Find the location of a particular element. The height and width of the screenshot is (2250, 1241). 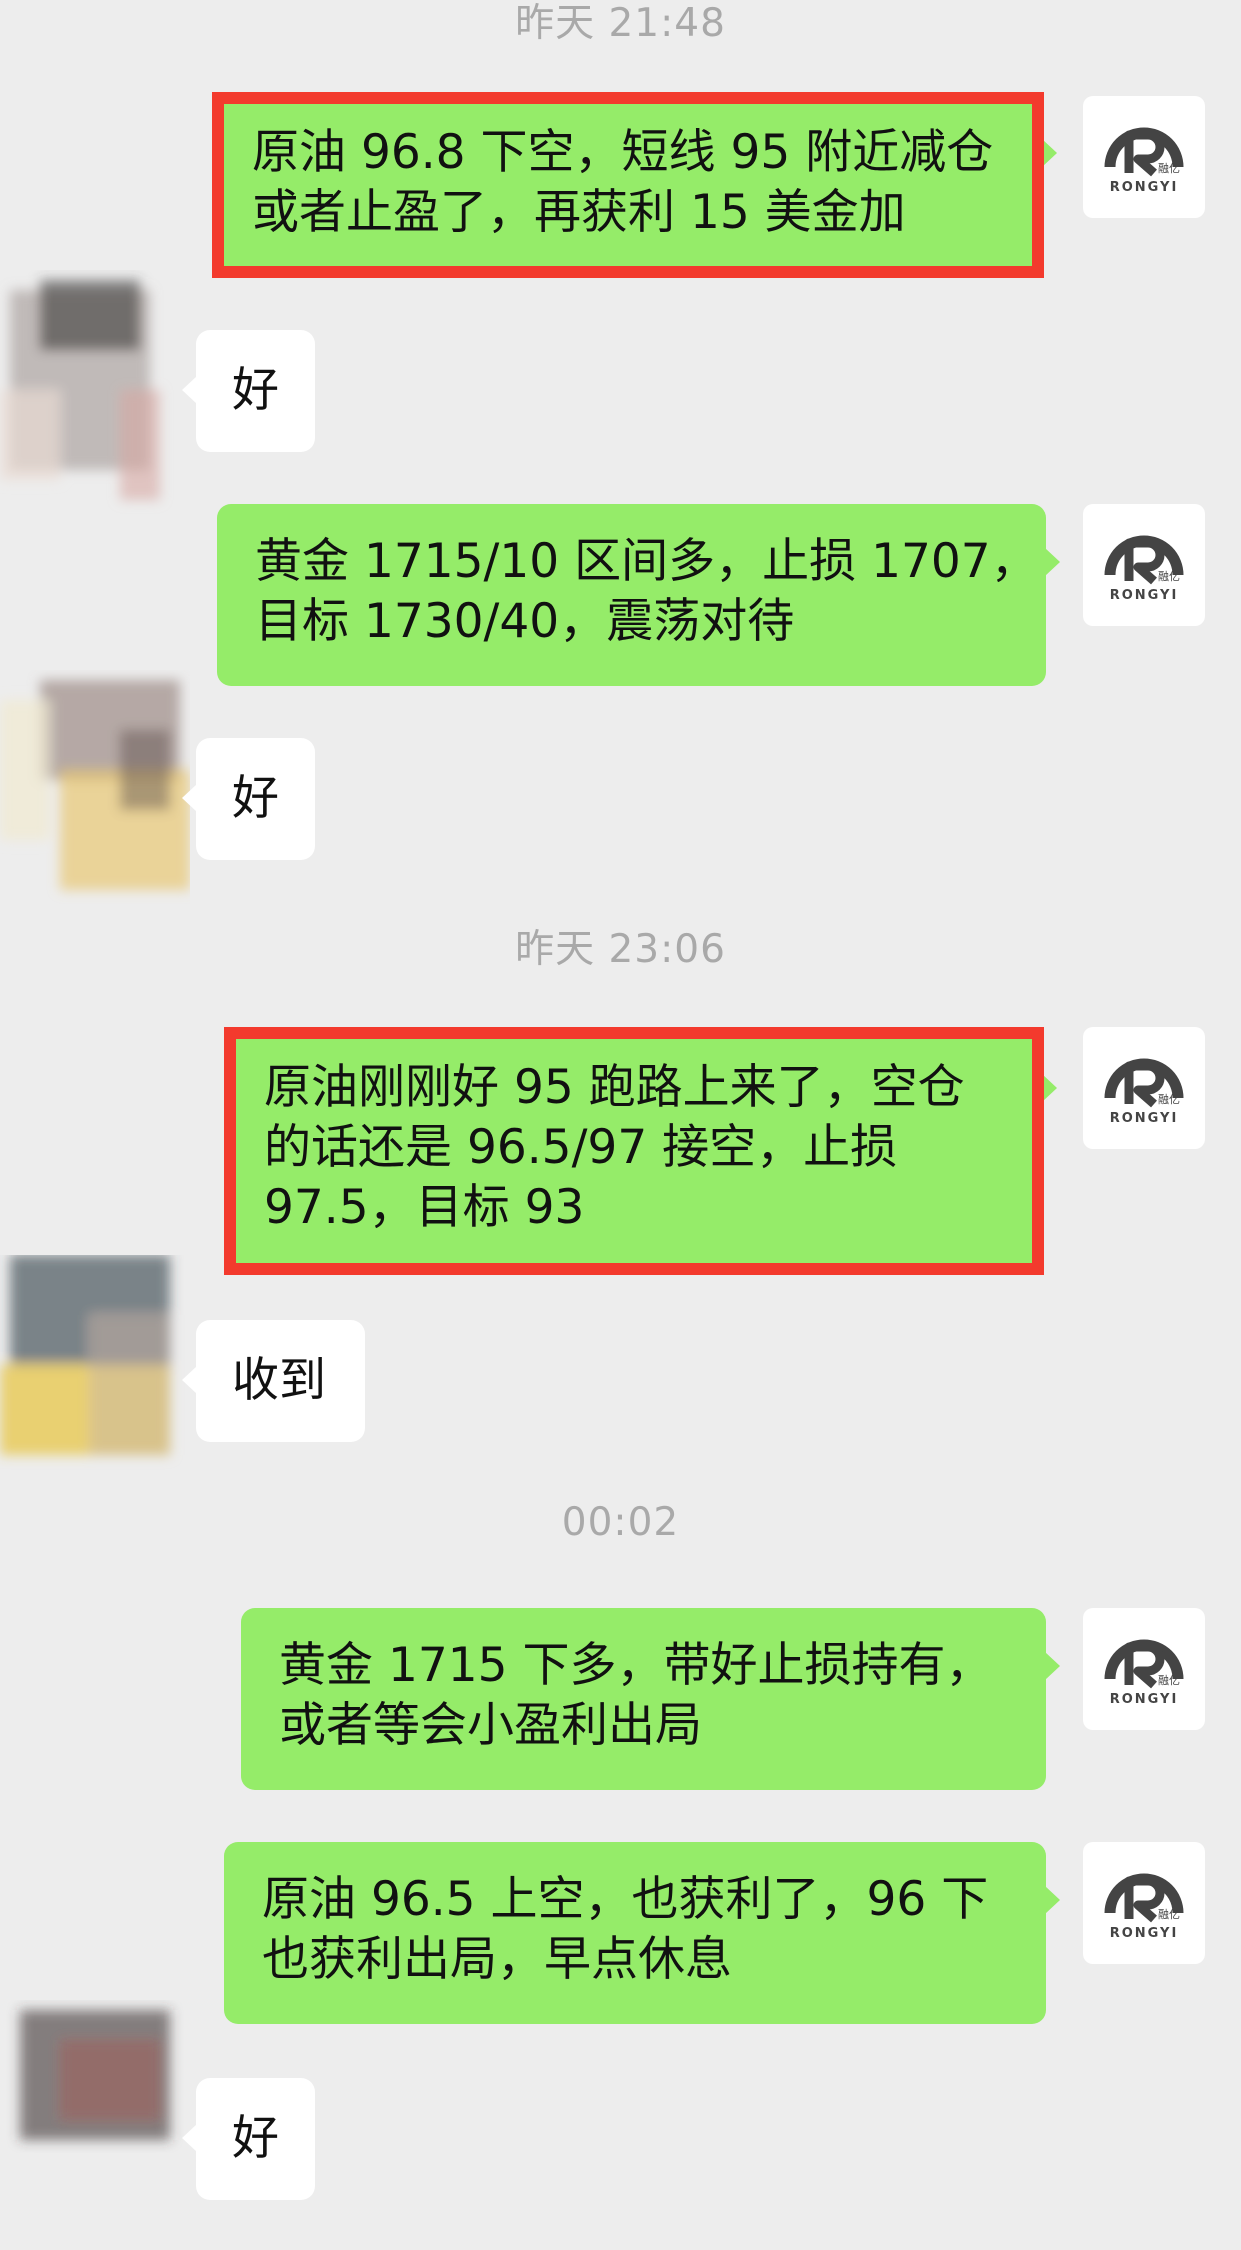

received-message-1: 好 is located at coordinates (248, 391).